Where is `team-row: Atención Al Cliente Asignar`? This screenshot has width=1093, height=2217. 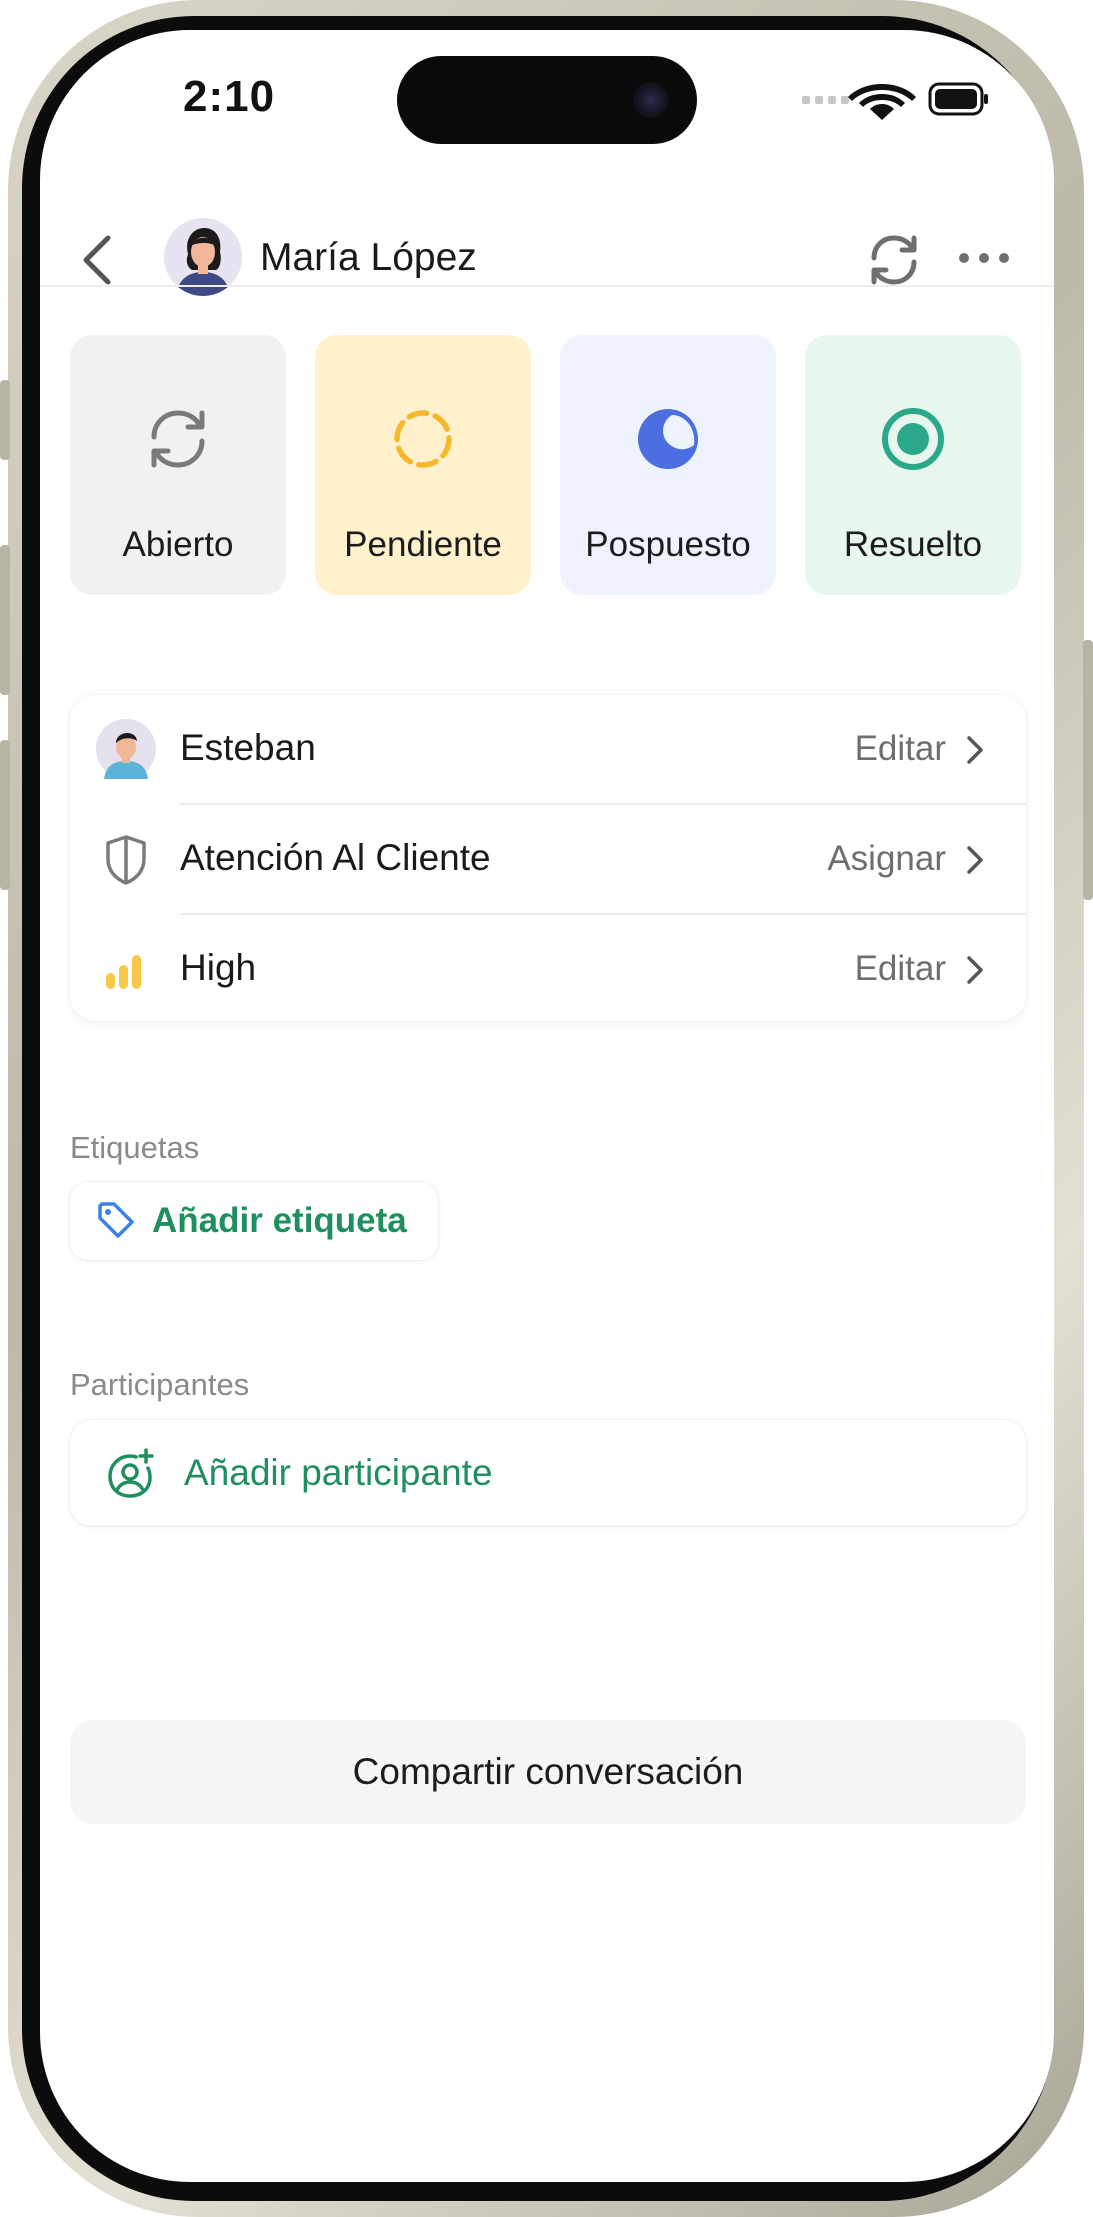
team-row: Atención Al Cliente Asignar is located at coordinates (548, 859).